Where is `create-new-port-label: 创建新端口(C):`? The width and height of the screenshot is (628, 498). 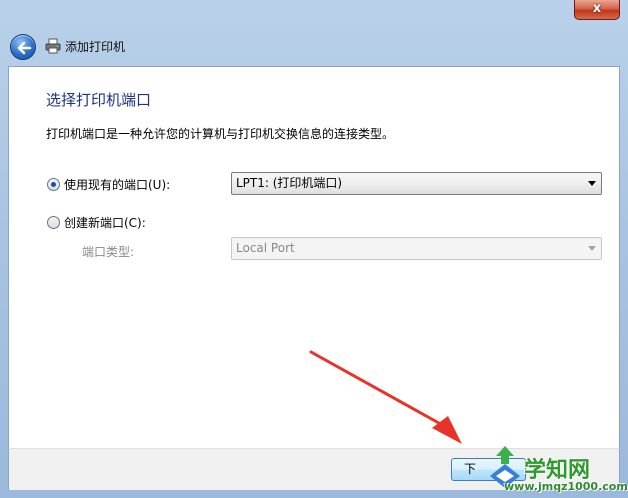 create-new-port-label: 创建新端口(C): is located at coordinates (105, 223).